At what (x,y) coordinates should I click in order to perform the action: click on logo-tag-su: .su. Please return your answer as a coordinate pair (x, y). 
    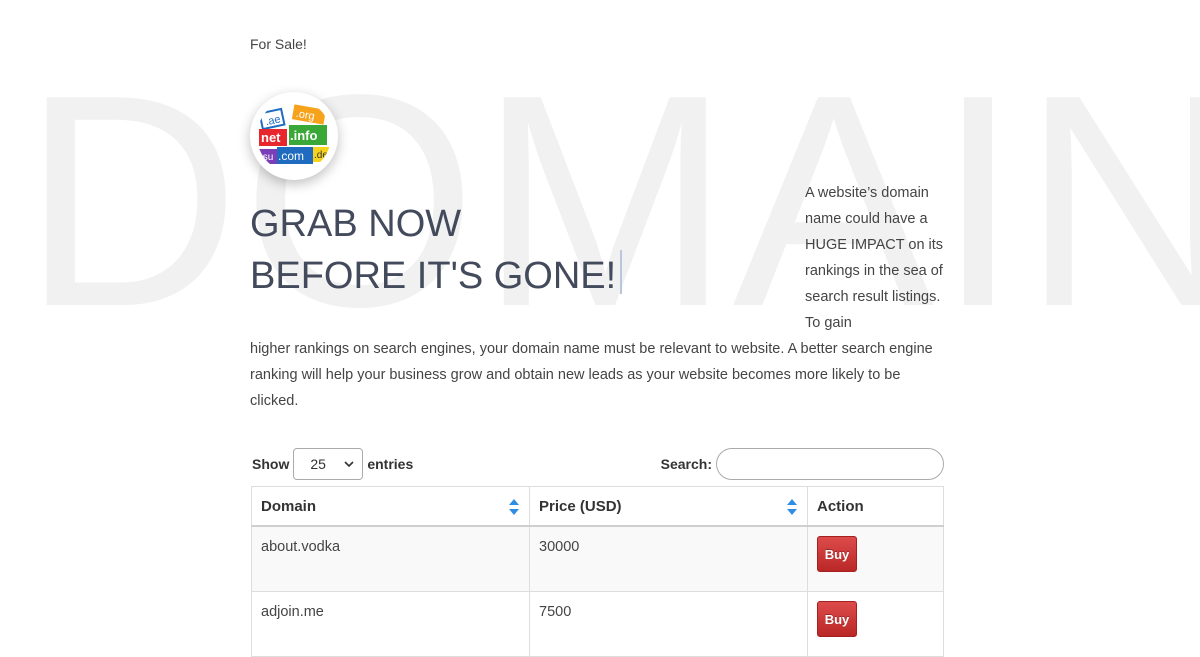
    Looking at the image, I should click on (266, 157).